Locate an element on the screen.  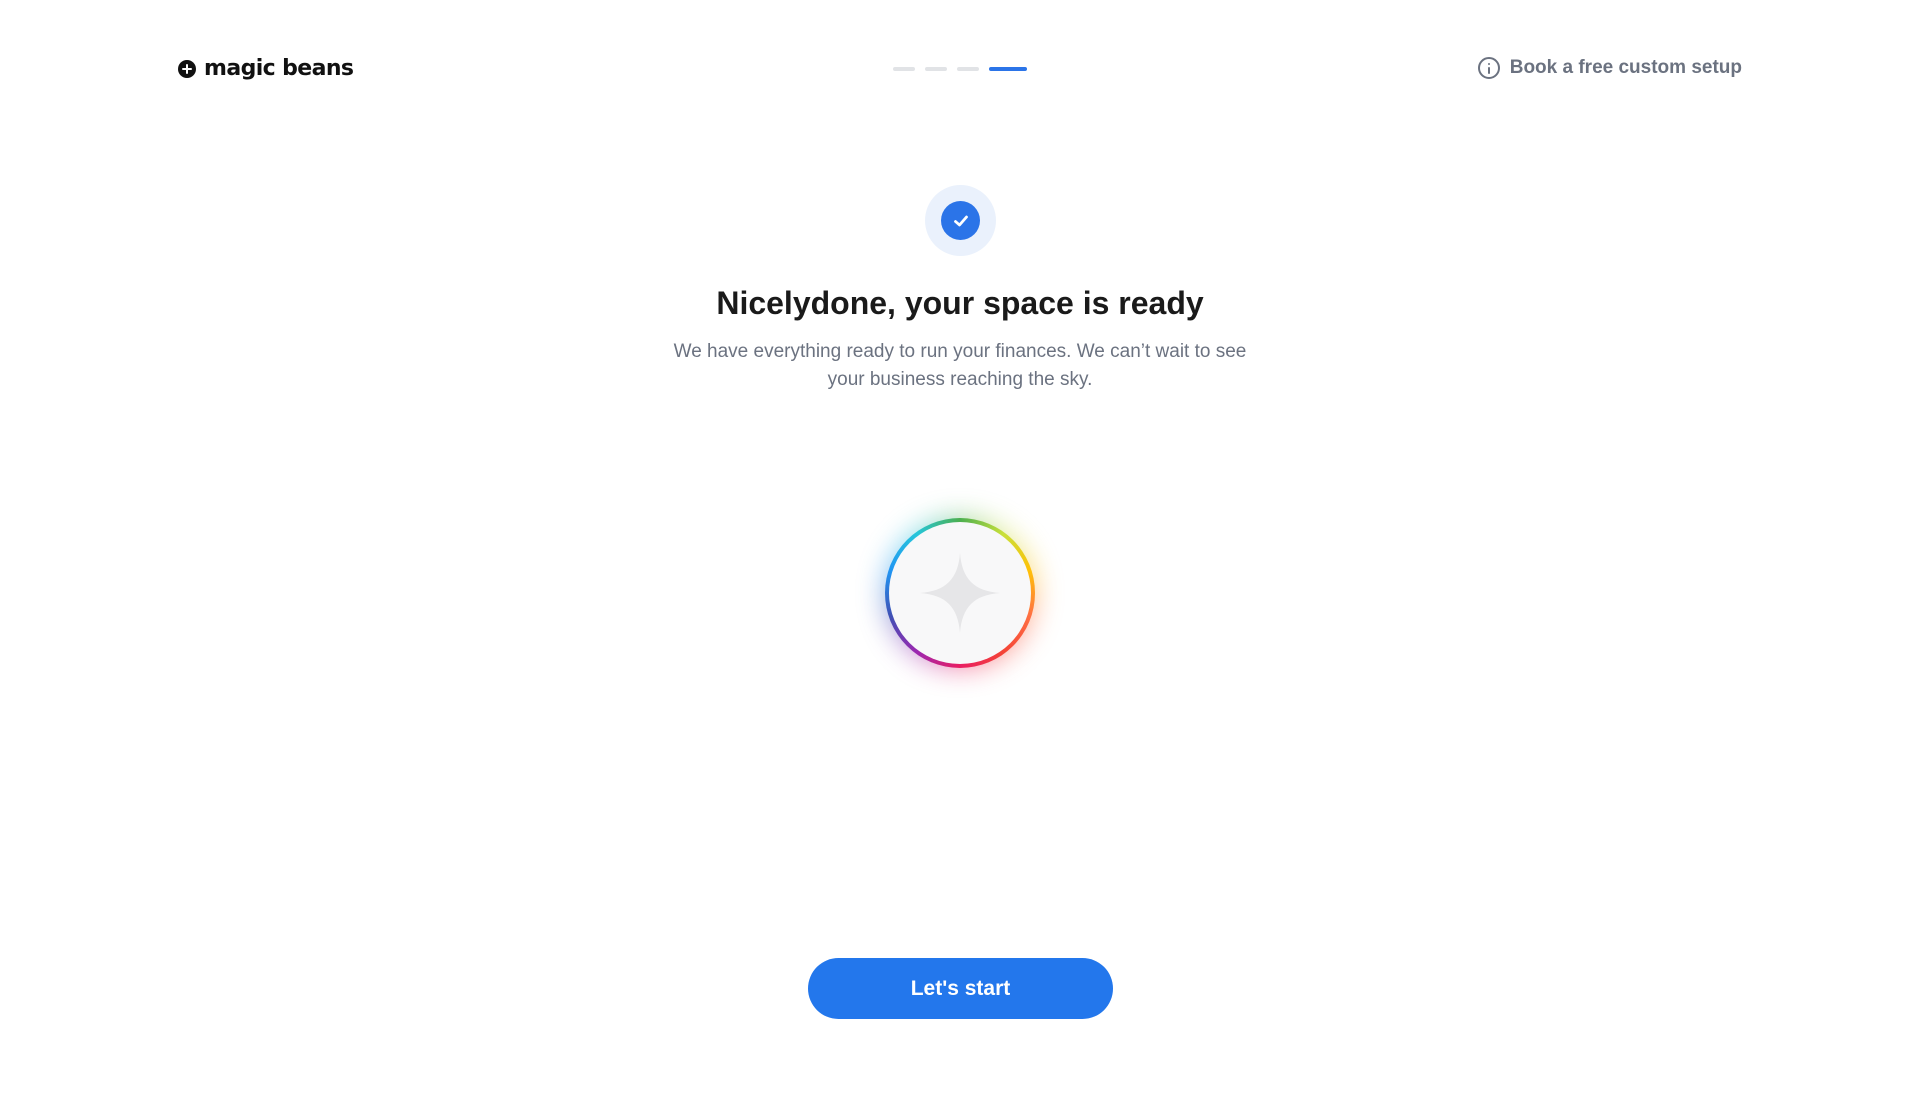
book-setup-link: Book a free custom setup is located at coordinates (1609, 68).